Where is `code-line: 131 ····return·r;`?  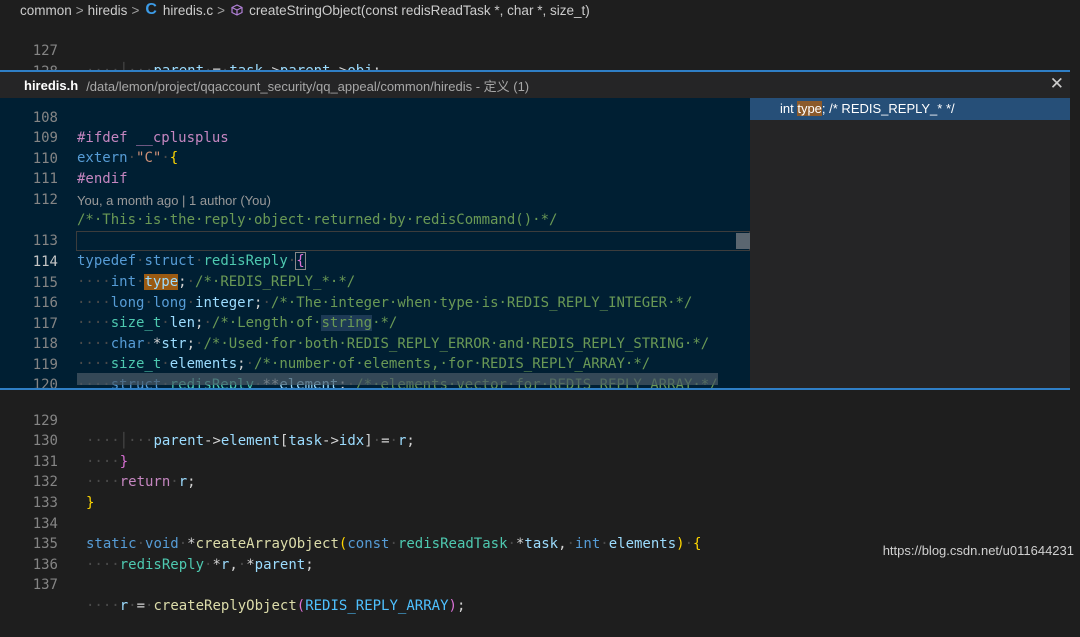
code-line: 131 ····return·r; is located at coordinates (540, 461).